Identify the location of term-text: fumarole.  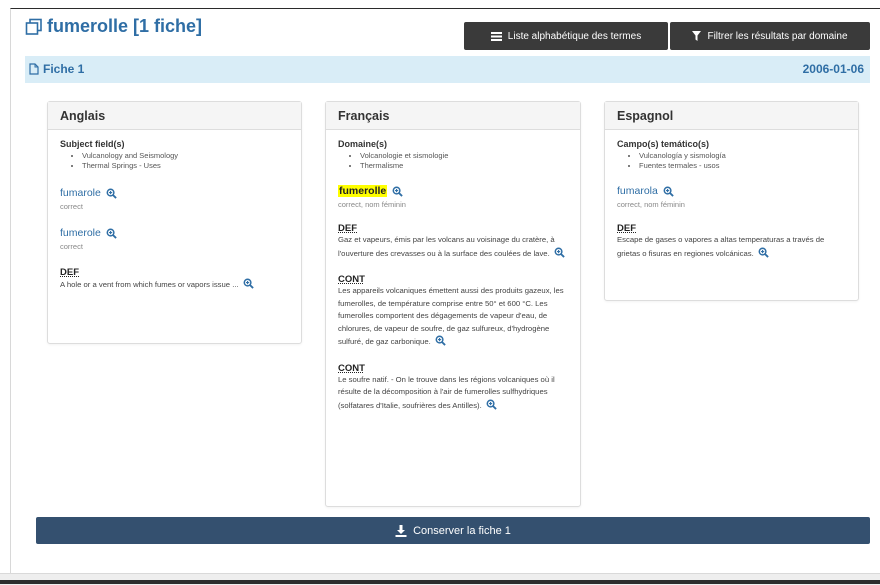
(80, 193).